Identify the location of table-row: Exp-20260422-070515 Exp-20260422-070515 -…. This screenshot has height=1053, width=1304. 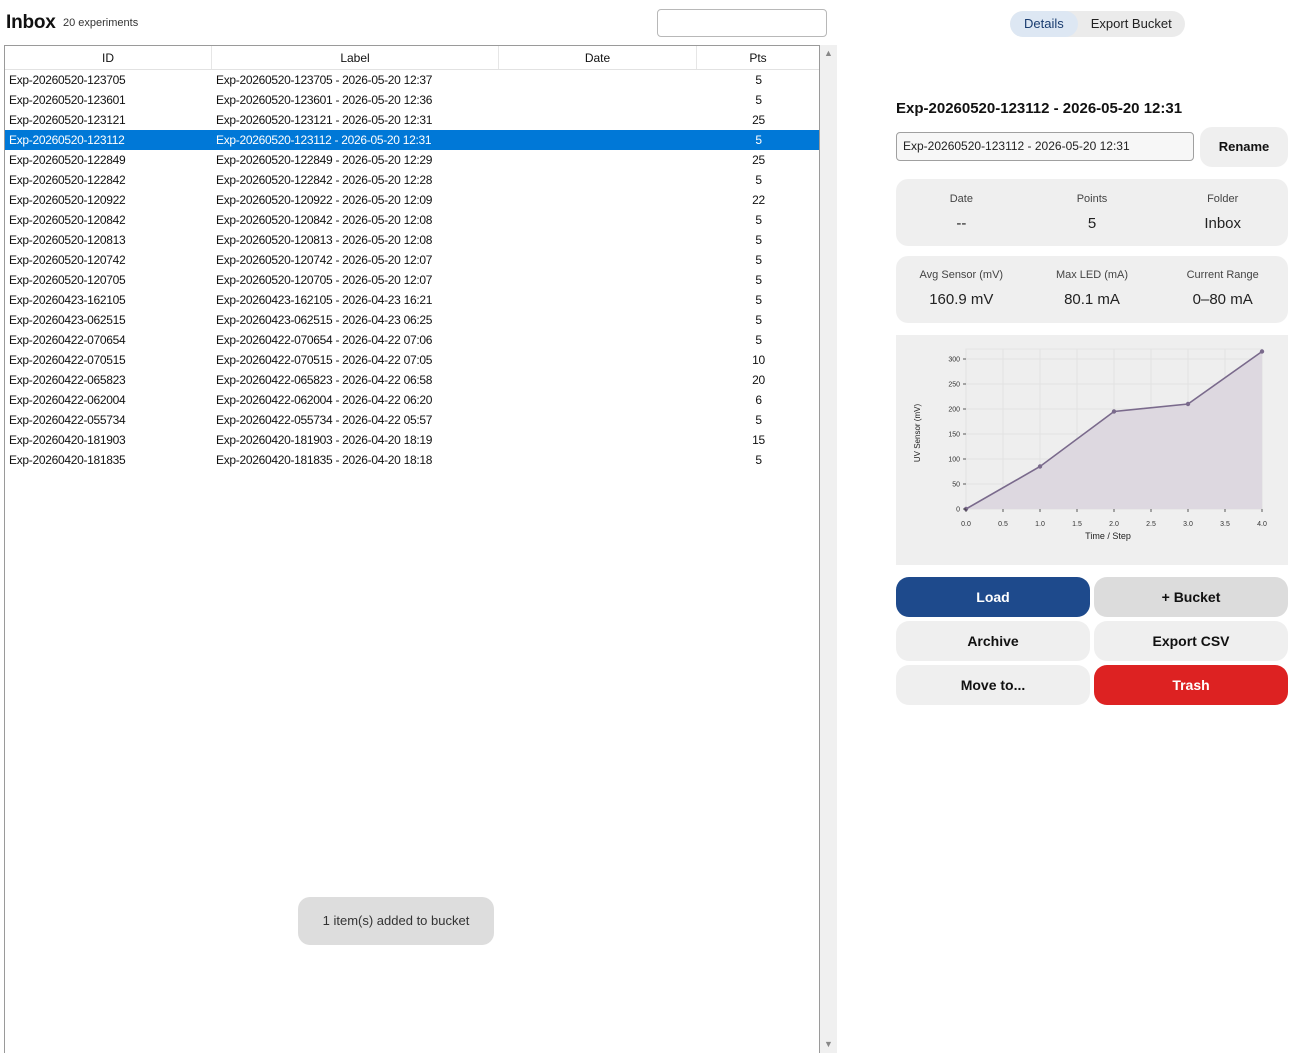
(412, 360).